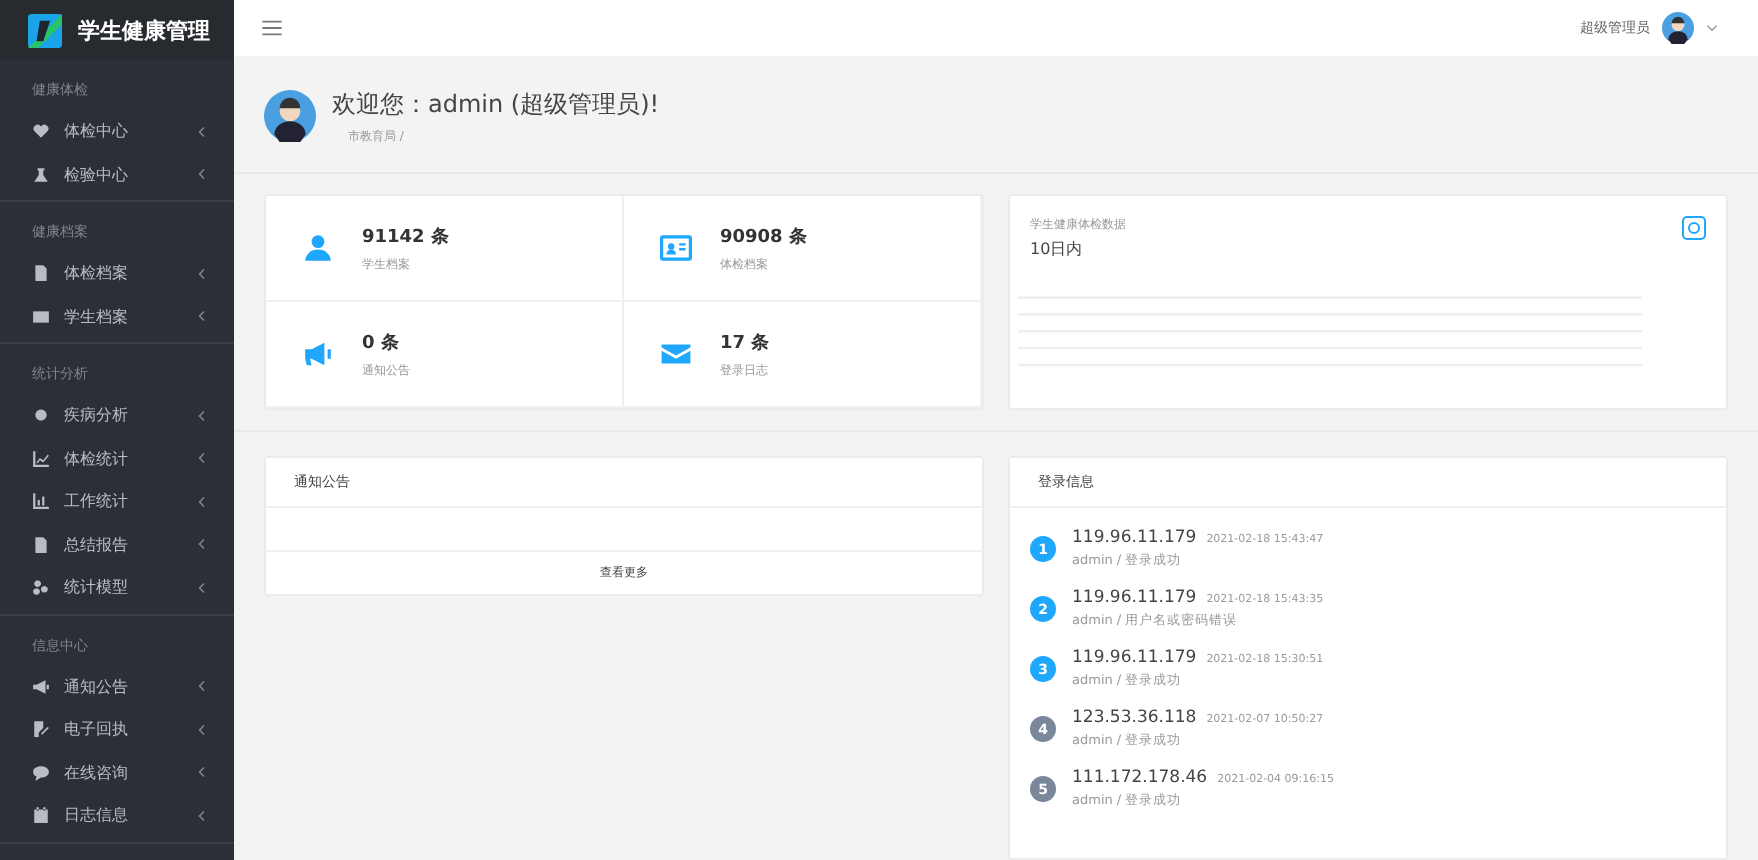 The image size is (1758, 860). I want to click on id-card-icon, so click(676, 248).